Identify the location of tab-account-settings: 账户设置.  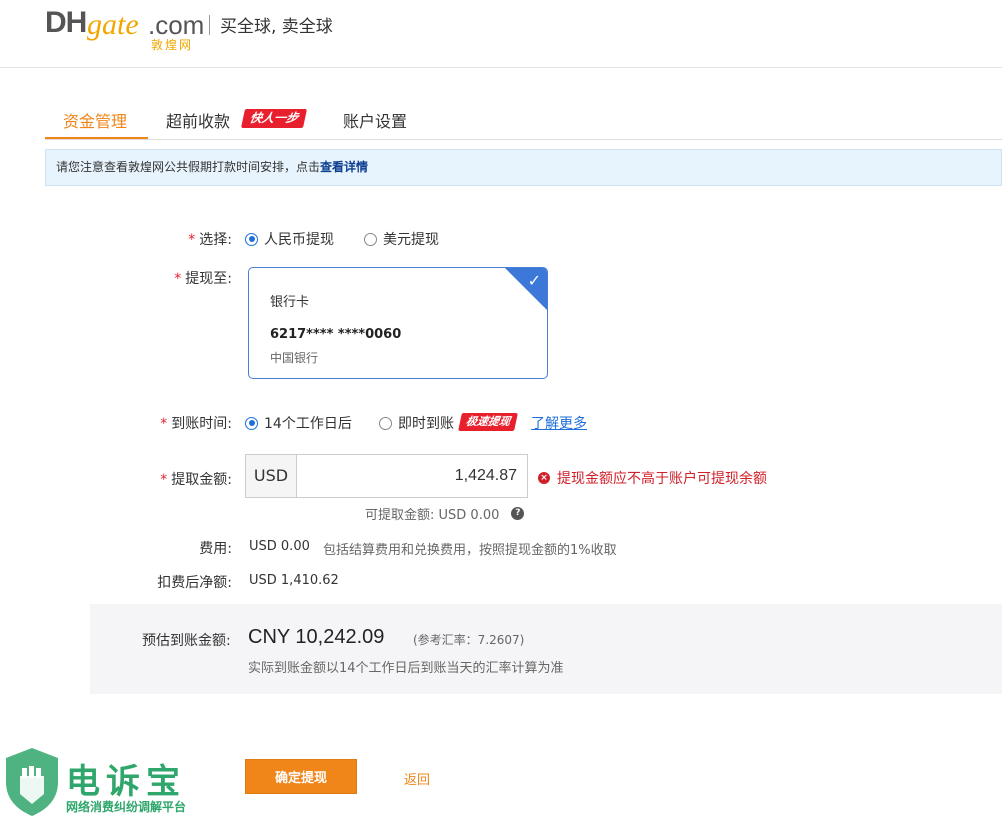
(375, 120).